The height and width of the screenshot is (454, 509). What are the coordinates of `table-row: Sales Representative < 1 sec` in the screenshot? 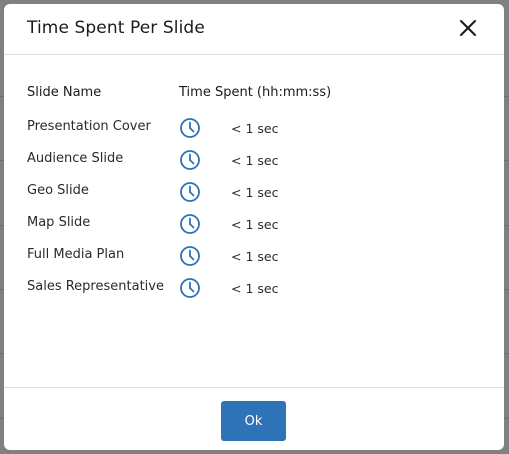 It's located at (257, 289).